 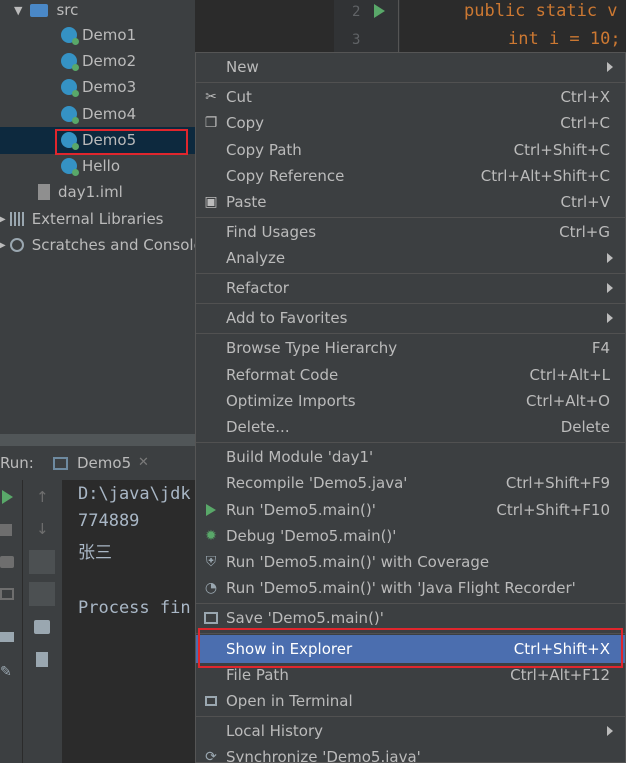 What do you see at coordinates (18, 10) in the screenshot?
I see `chevron-down-icon: ▼` at bounding box center [18, 10].